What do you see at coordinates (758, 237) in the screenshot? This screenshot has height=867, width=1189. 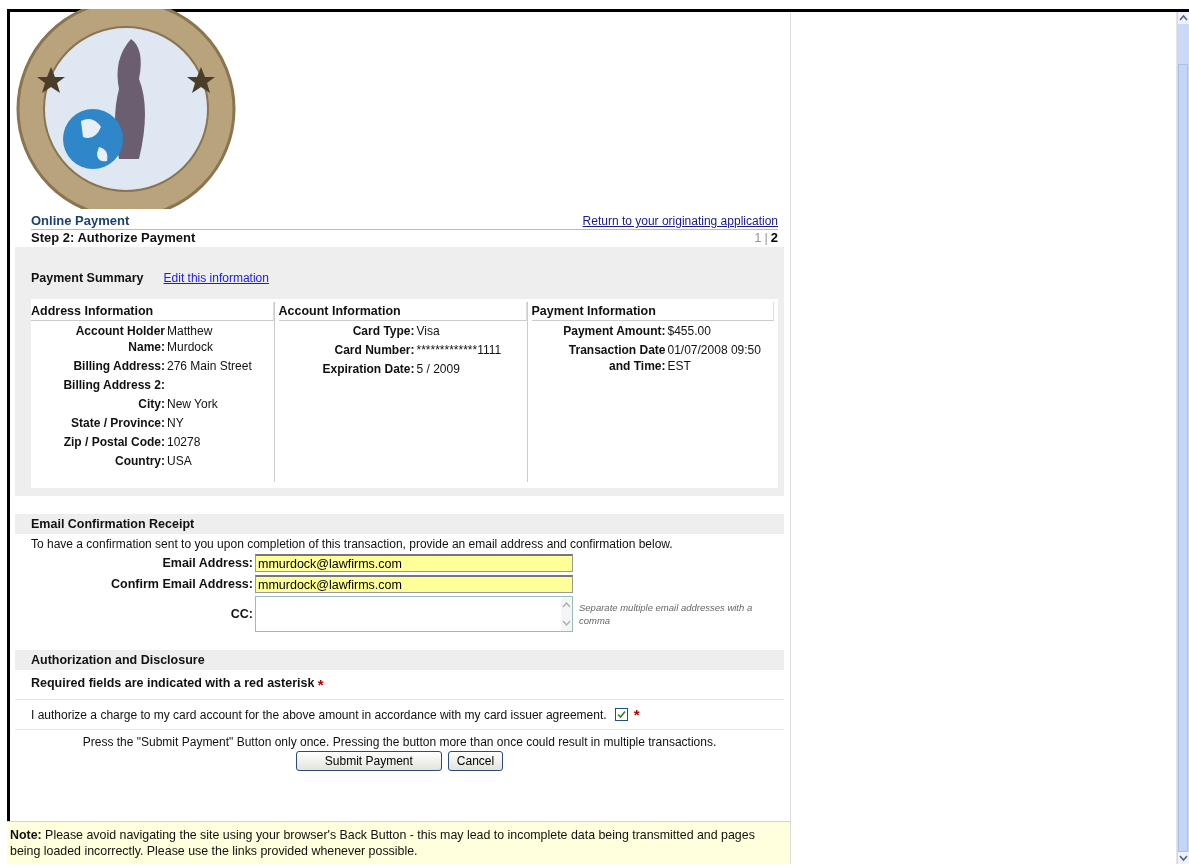 I see `step-indicator: 1` at bounding box center [758, 237].